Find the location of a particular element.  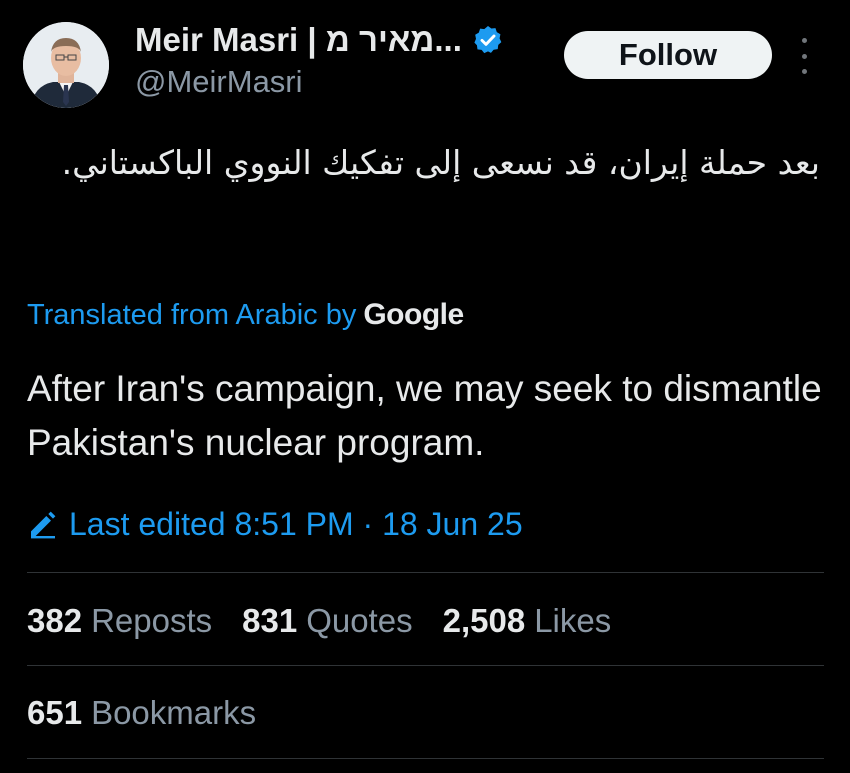

author-avatar is located at coordinates (66, 65).